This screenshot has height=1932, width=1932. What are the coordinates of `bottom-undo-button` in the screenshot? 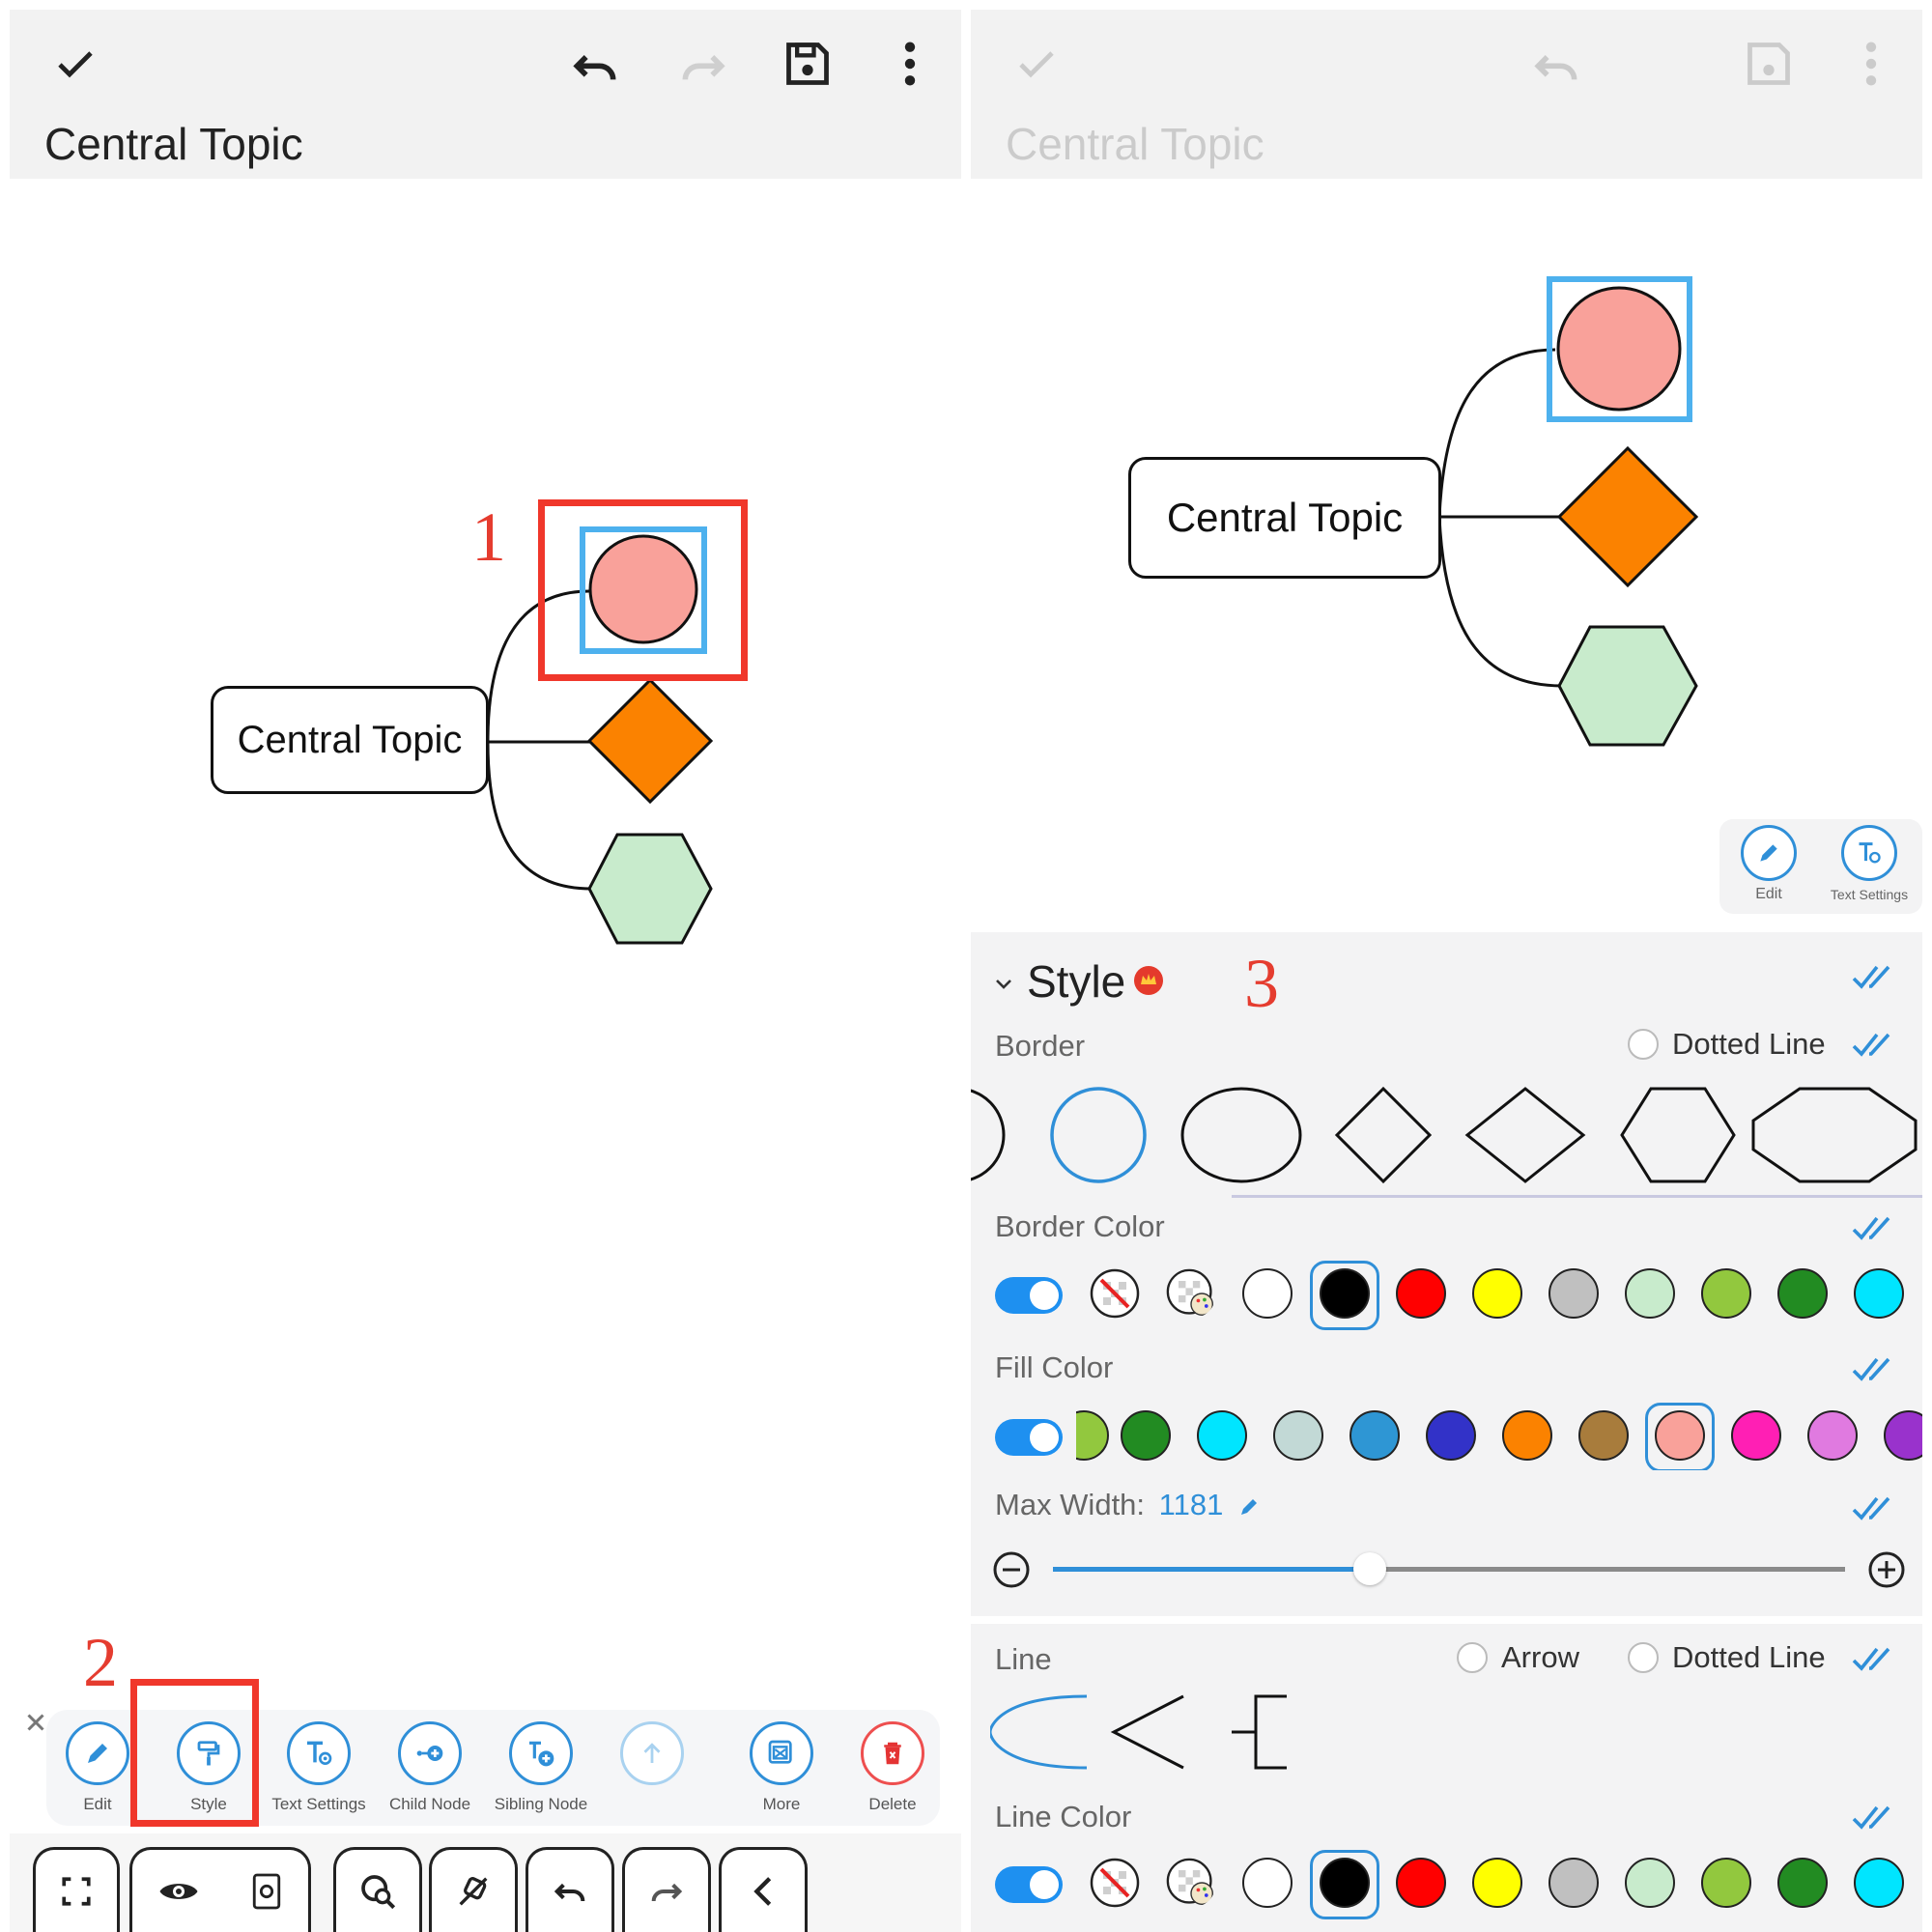 It's located at (570, 1889).